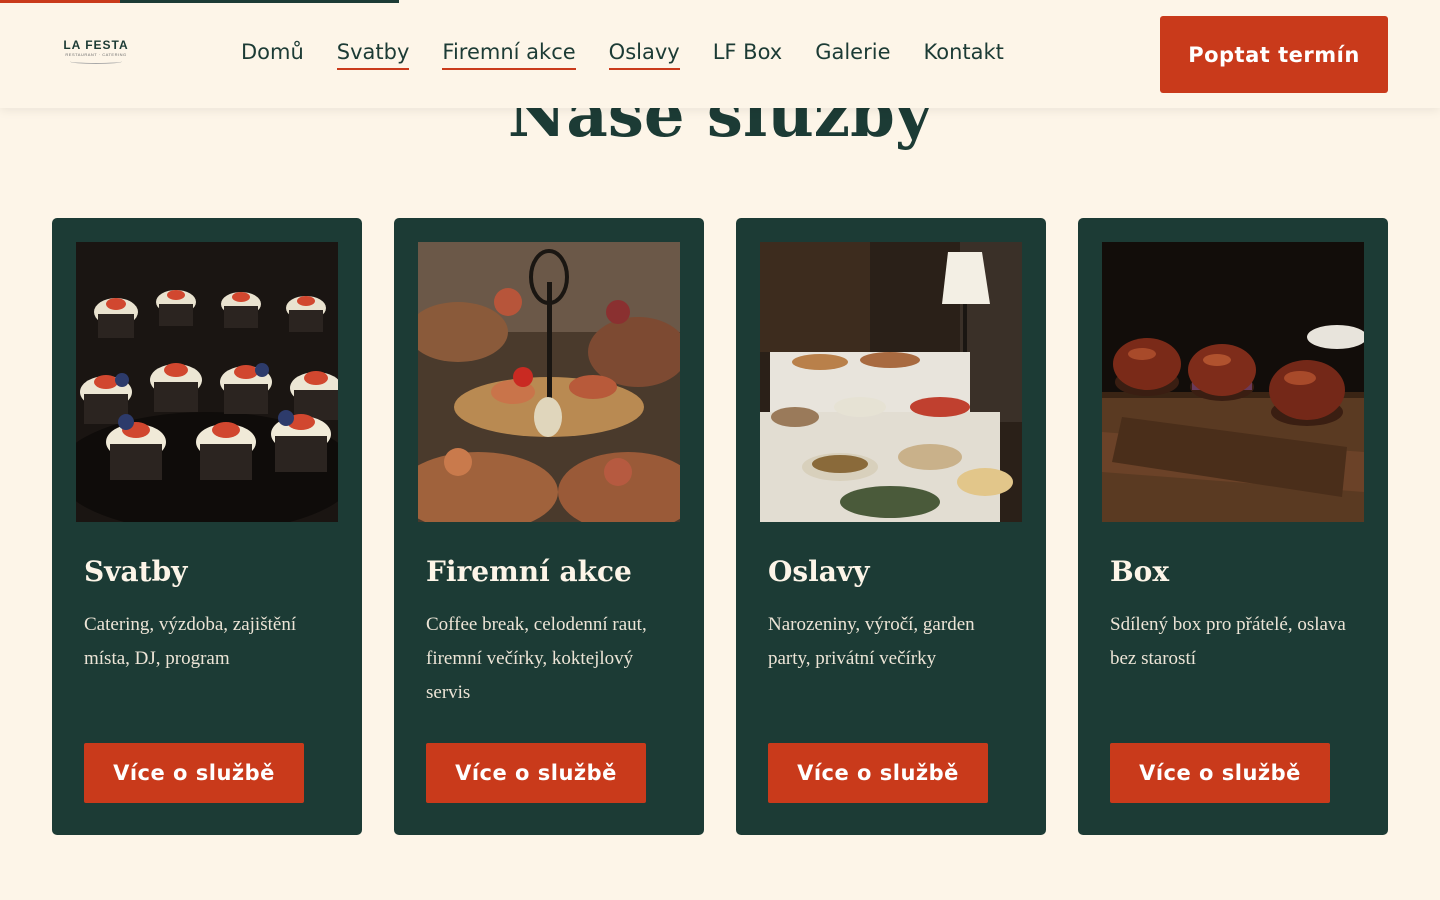  What do you see at coordinates (207, 382) in the screenshot?
I see `cupcakes-photo` at bounding box center [207, 382].